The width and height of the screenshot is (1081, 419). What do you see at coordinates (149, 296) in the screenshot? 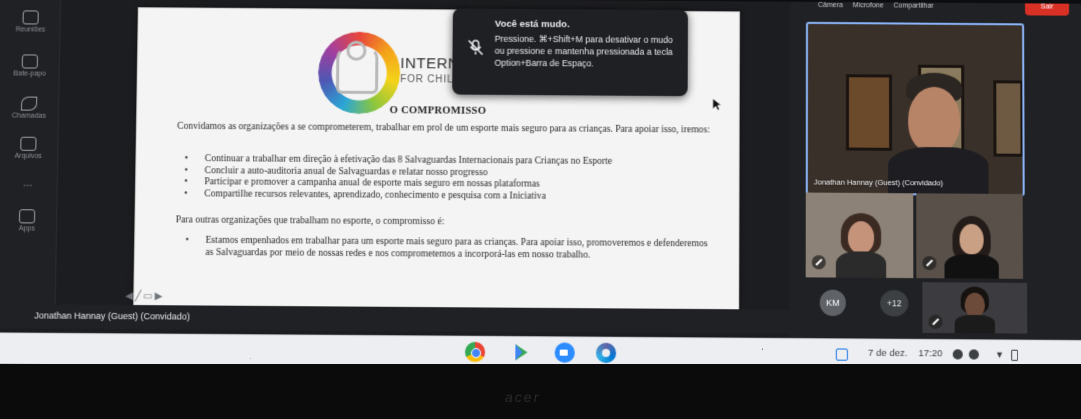
I see `slides-icon: ▭` at bounding box center [149, 296].